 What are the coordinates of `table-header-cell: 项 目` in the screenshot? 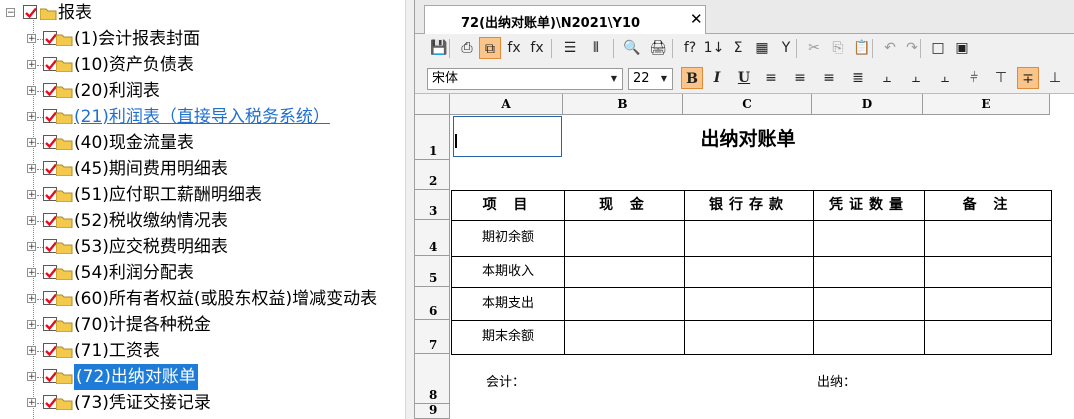 It's located at (508, 205).